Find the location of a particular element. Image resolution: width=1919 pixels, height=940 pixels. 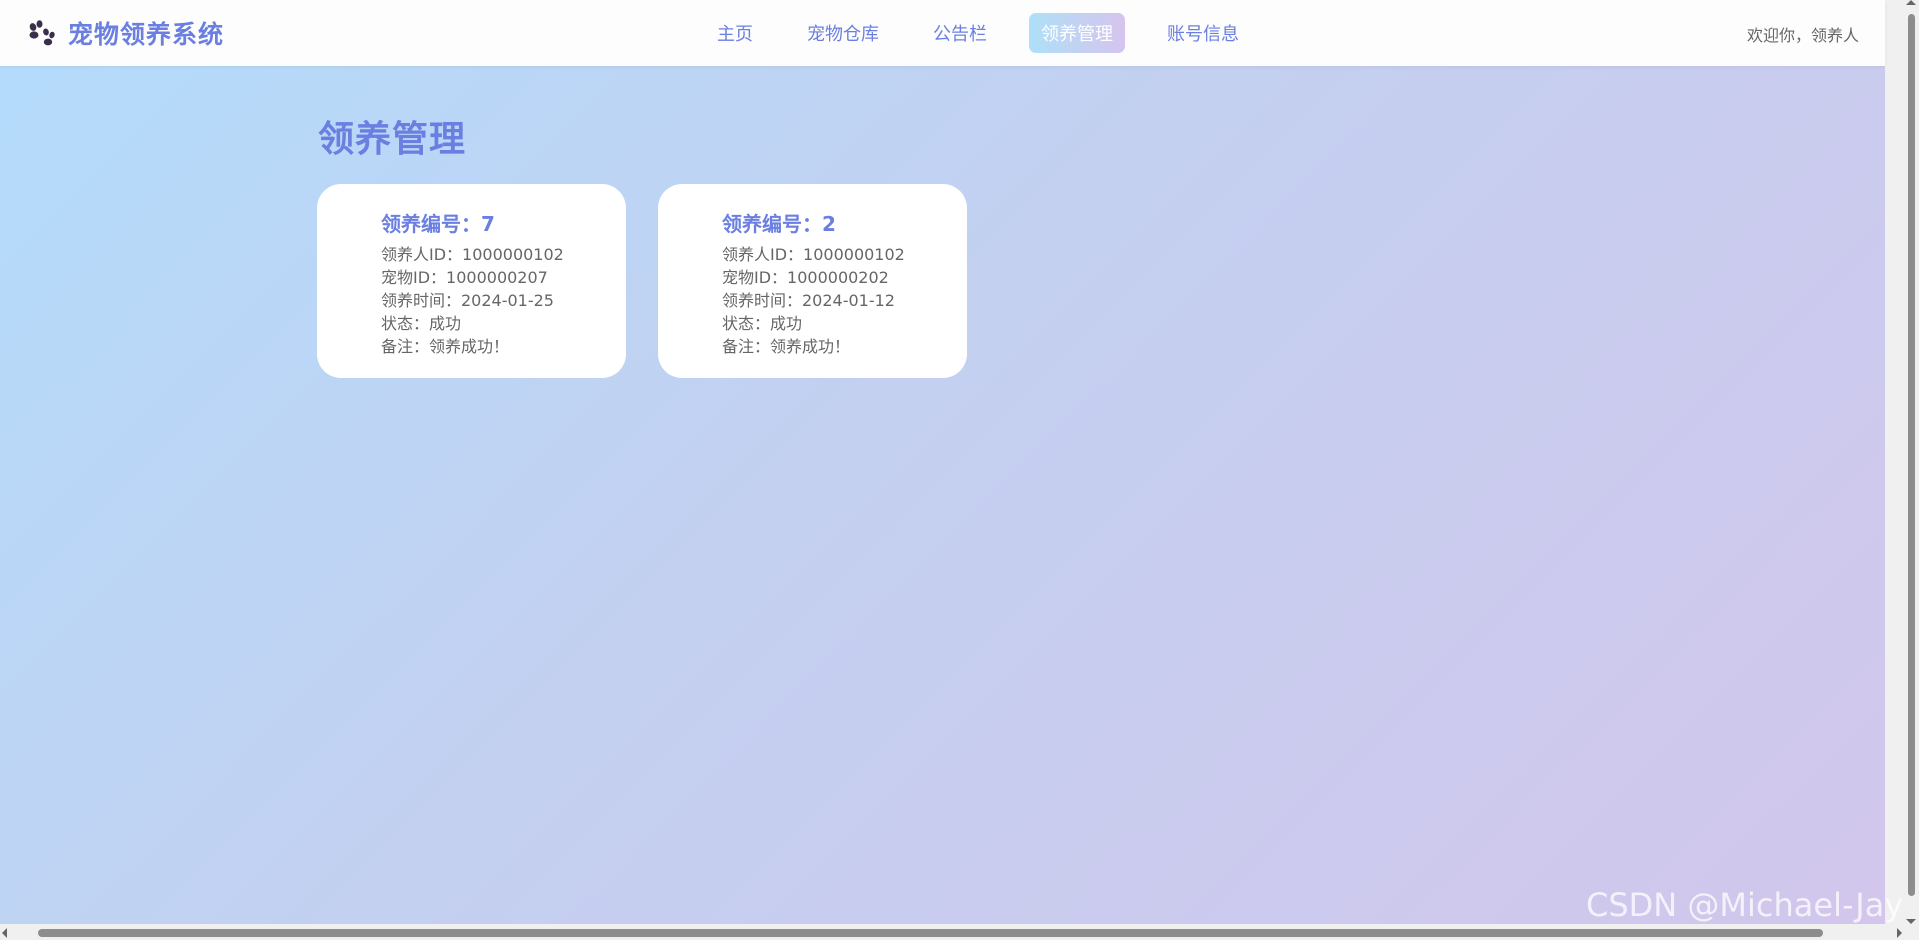

welcome-text: 欢迎你，领养人 is located at coordinates (1802, 35).